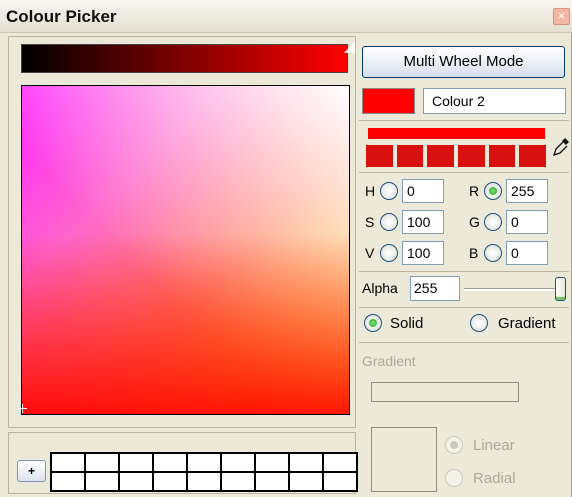 This screenshot has width=572, height=497. Describe the element at coordinates (527, 253) in the screenshot. I see `blue-field: 0` at that location.